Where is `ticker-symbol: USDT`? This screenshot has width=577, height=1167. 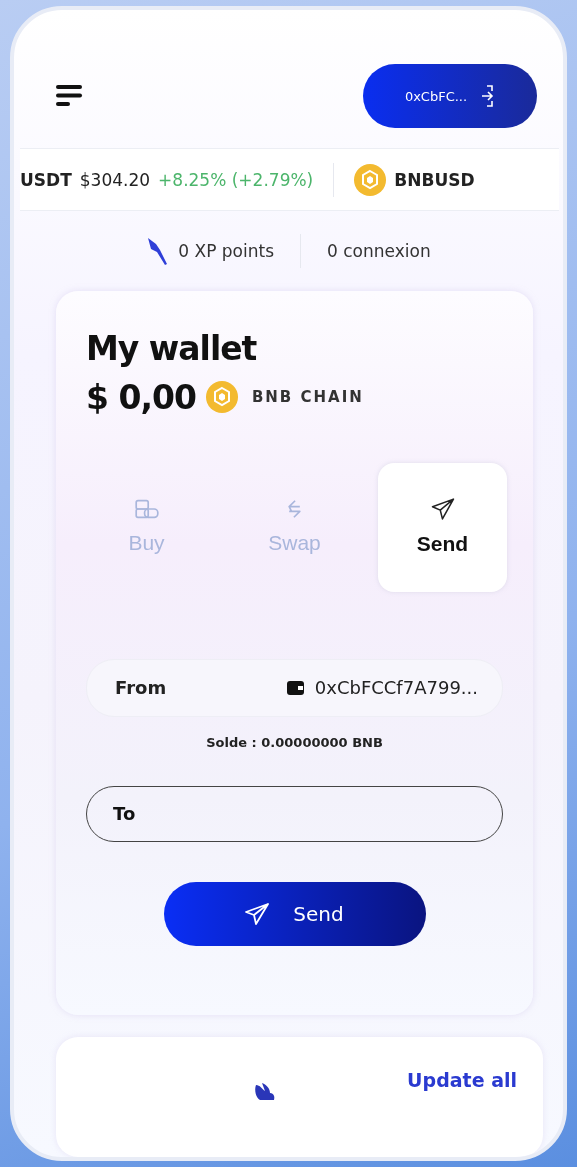 ticker-symbol: USDT is located at coordinates (46, 179).